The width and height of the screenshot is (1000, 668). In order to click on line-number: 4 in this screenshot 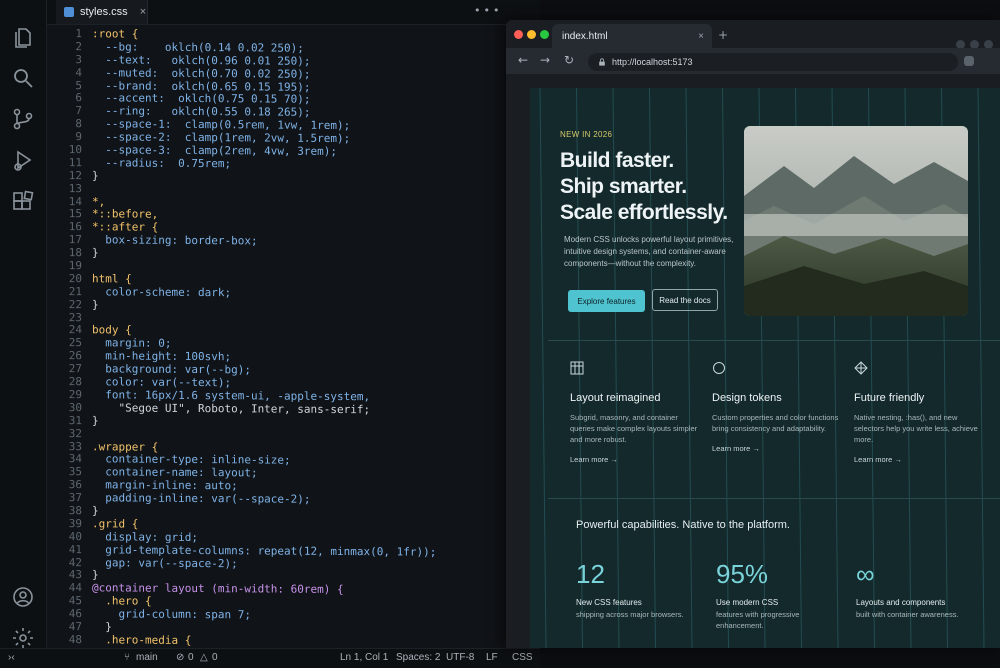, I will do `click(78, 72)`.